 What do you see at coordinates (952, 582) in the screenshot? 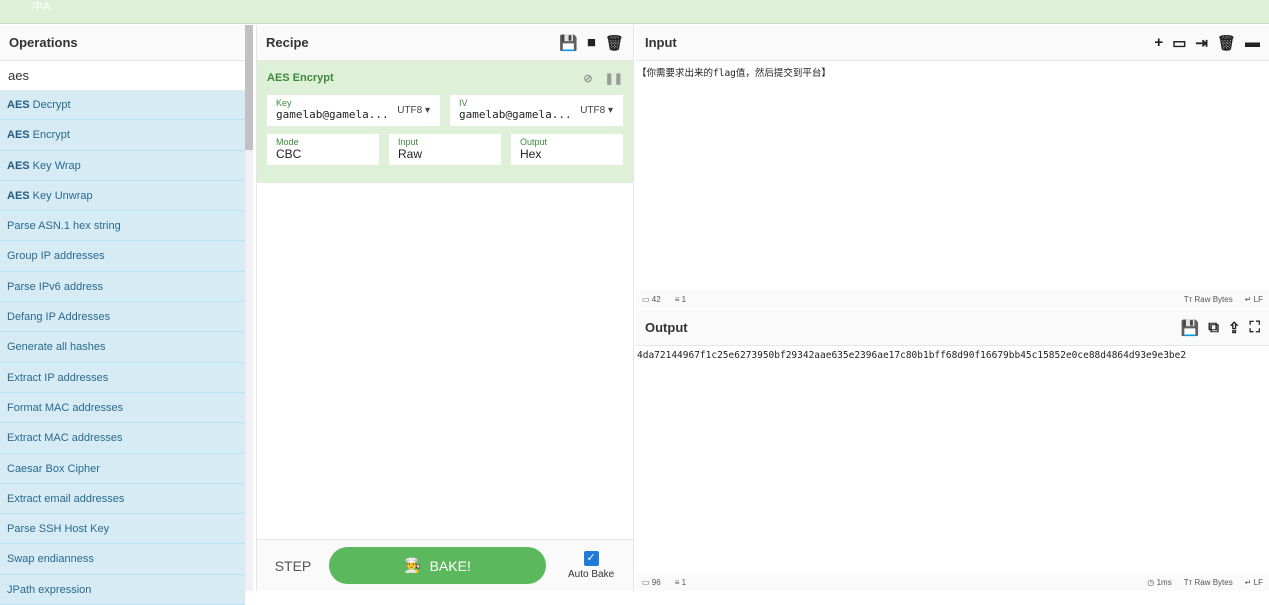
I see `output-status-bar: ▭ 96 ≡ 1 ◷ 1ms Tт Raw Bytes ↵ LF` at bounding box center [952, 582].